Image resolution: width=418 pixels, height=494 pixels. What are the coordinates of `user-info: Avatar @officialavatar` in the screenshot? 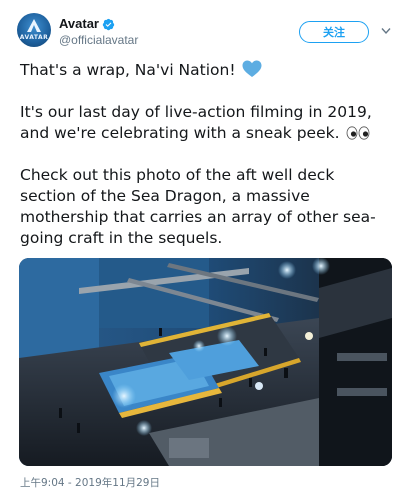 It's located at (98, 32).